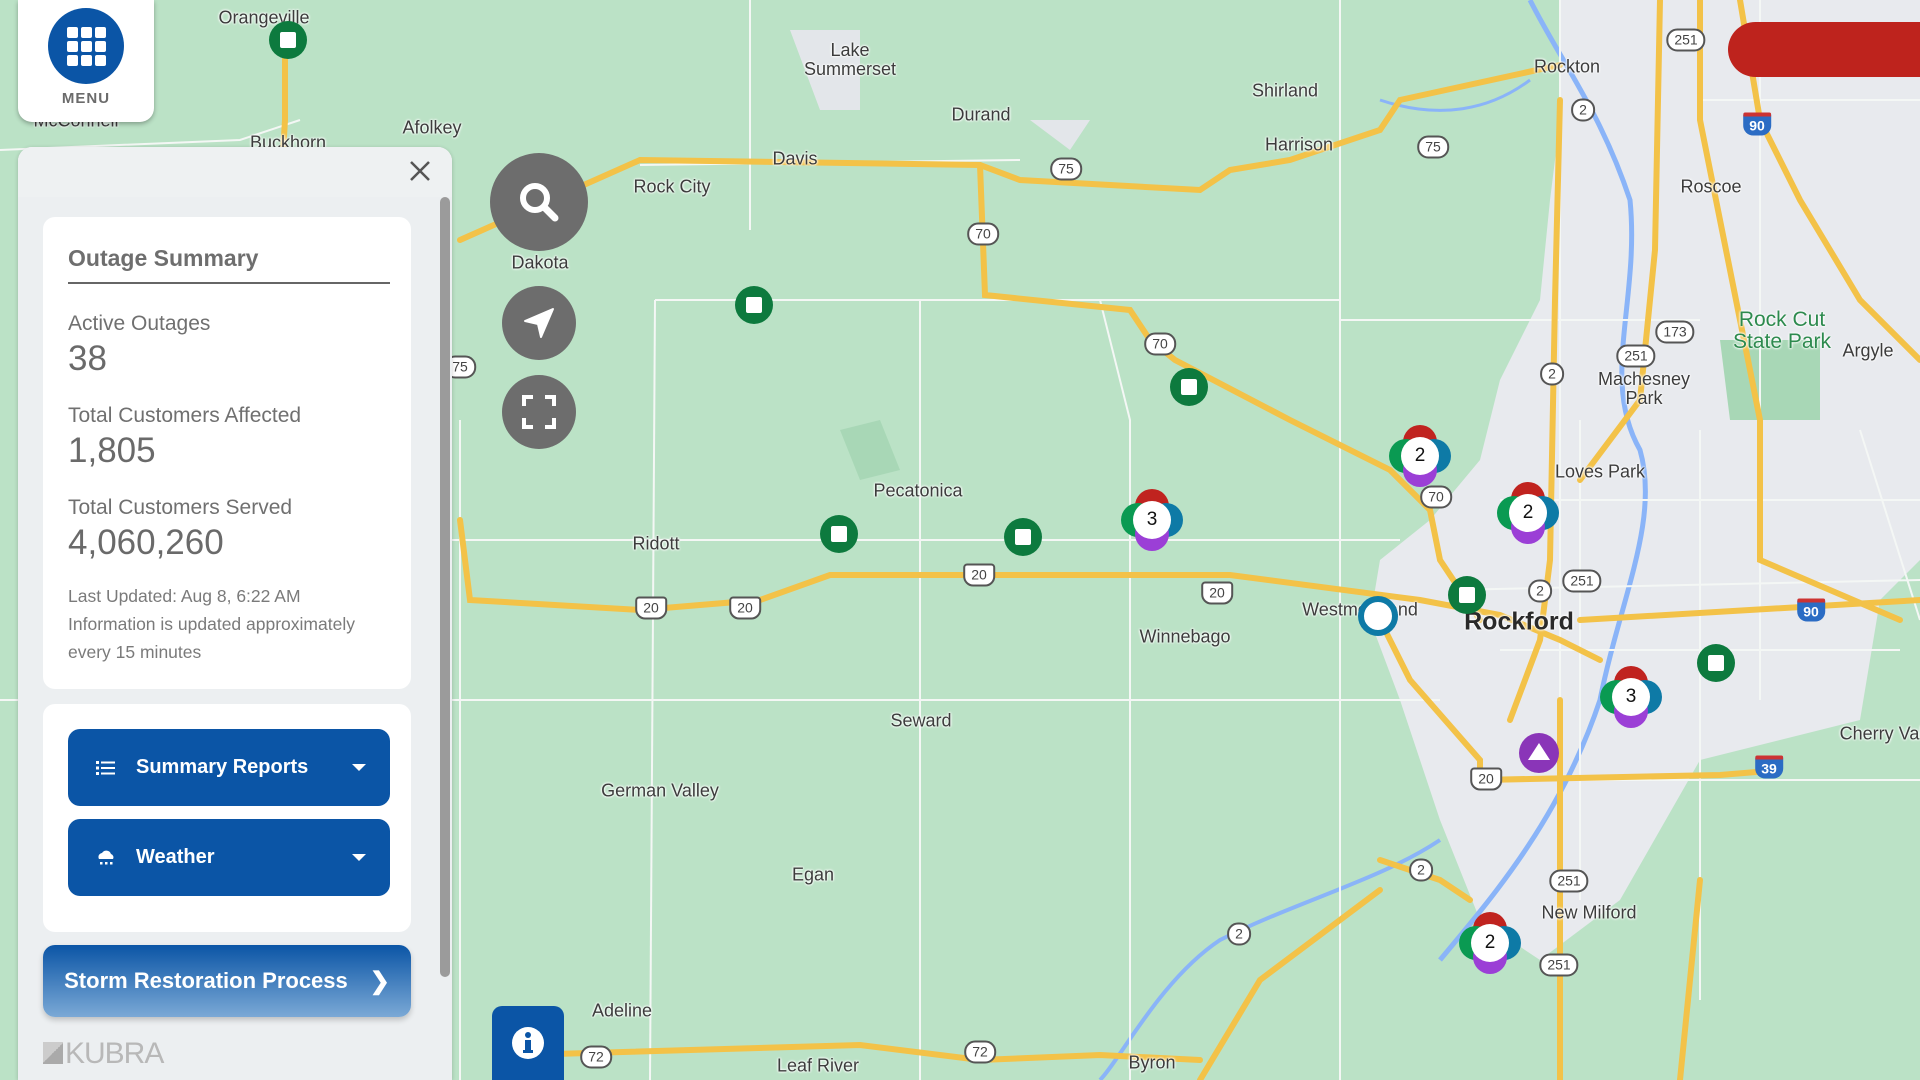 This screenshot has height=1080, width=1920. I want to click on summary-reports-label: Summary Reports, so click(222, 767).